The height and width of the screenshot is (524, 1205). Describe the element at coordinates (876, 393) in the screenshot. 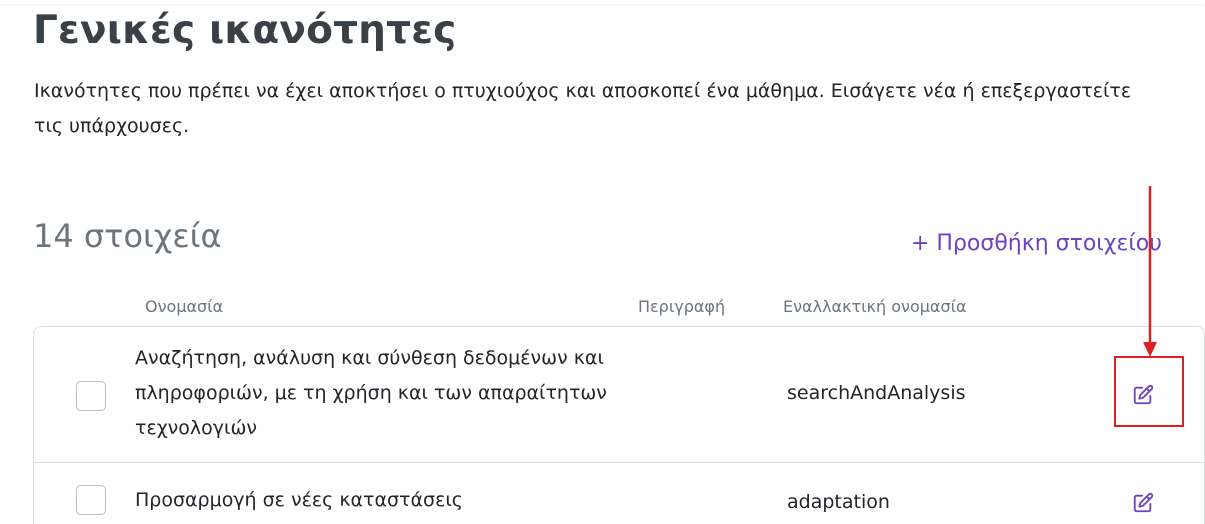

I see `row-alt-name: searchAndAnalysis` at that location.